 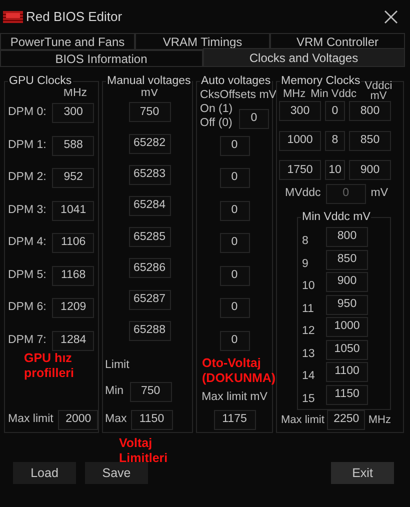 What do you see at coordinates (27, 178) in the screenshot?
I see `field-label: DPM 2:` at bounding box center [27, 178].